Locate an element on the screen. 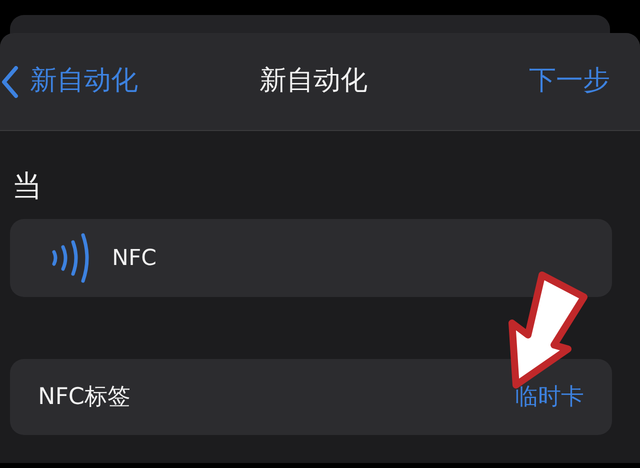 The width and height of the screenshot is (640, 468). setting-value-link: 临时卡 is located at coordinates (549, 397).